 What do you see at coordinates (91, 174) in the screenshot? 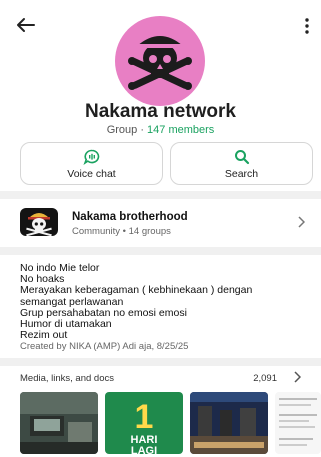
I see `voice-chat-label: Voice chat` at bounding box center [91, 174].